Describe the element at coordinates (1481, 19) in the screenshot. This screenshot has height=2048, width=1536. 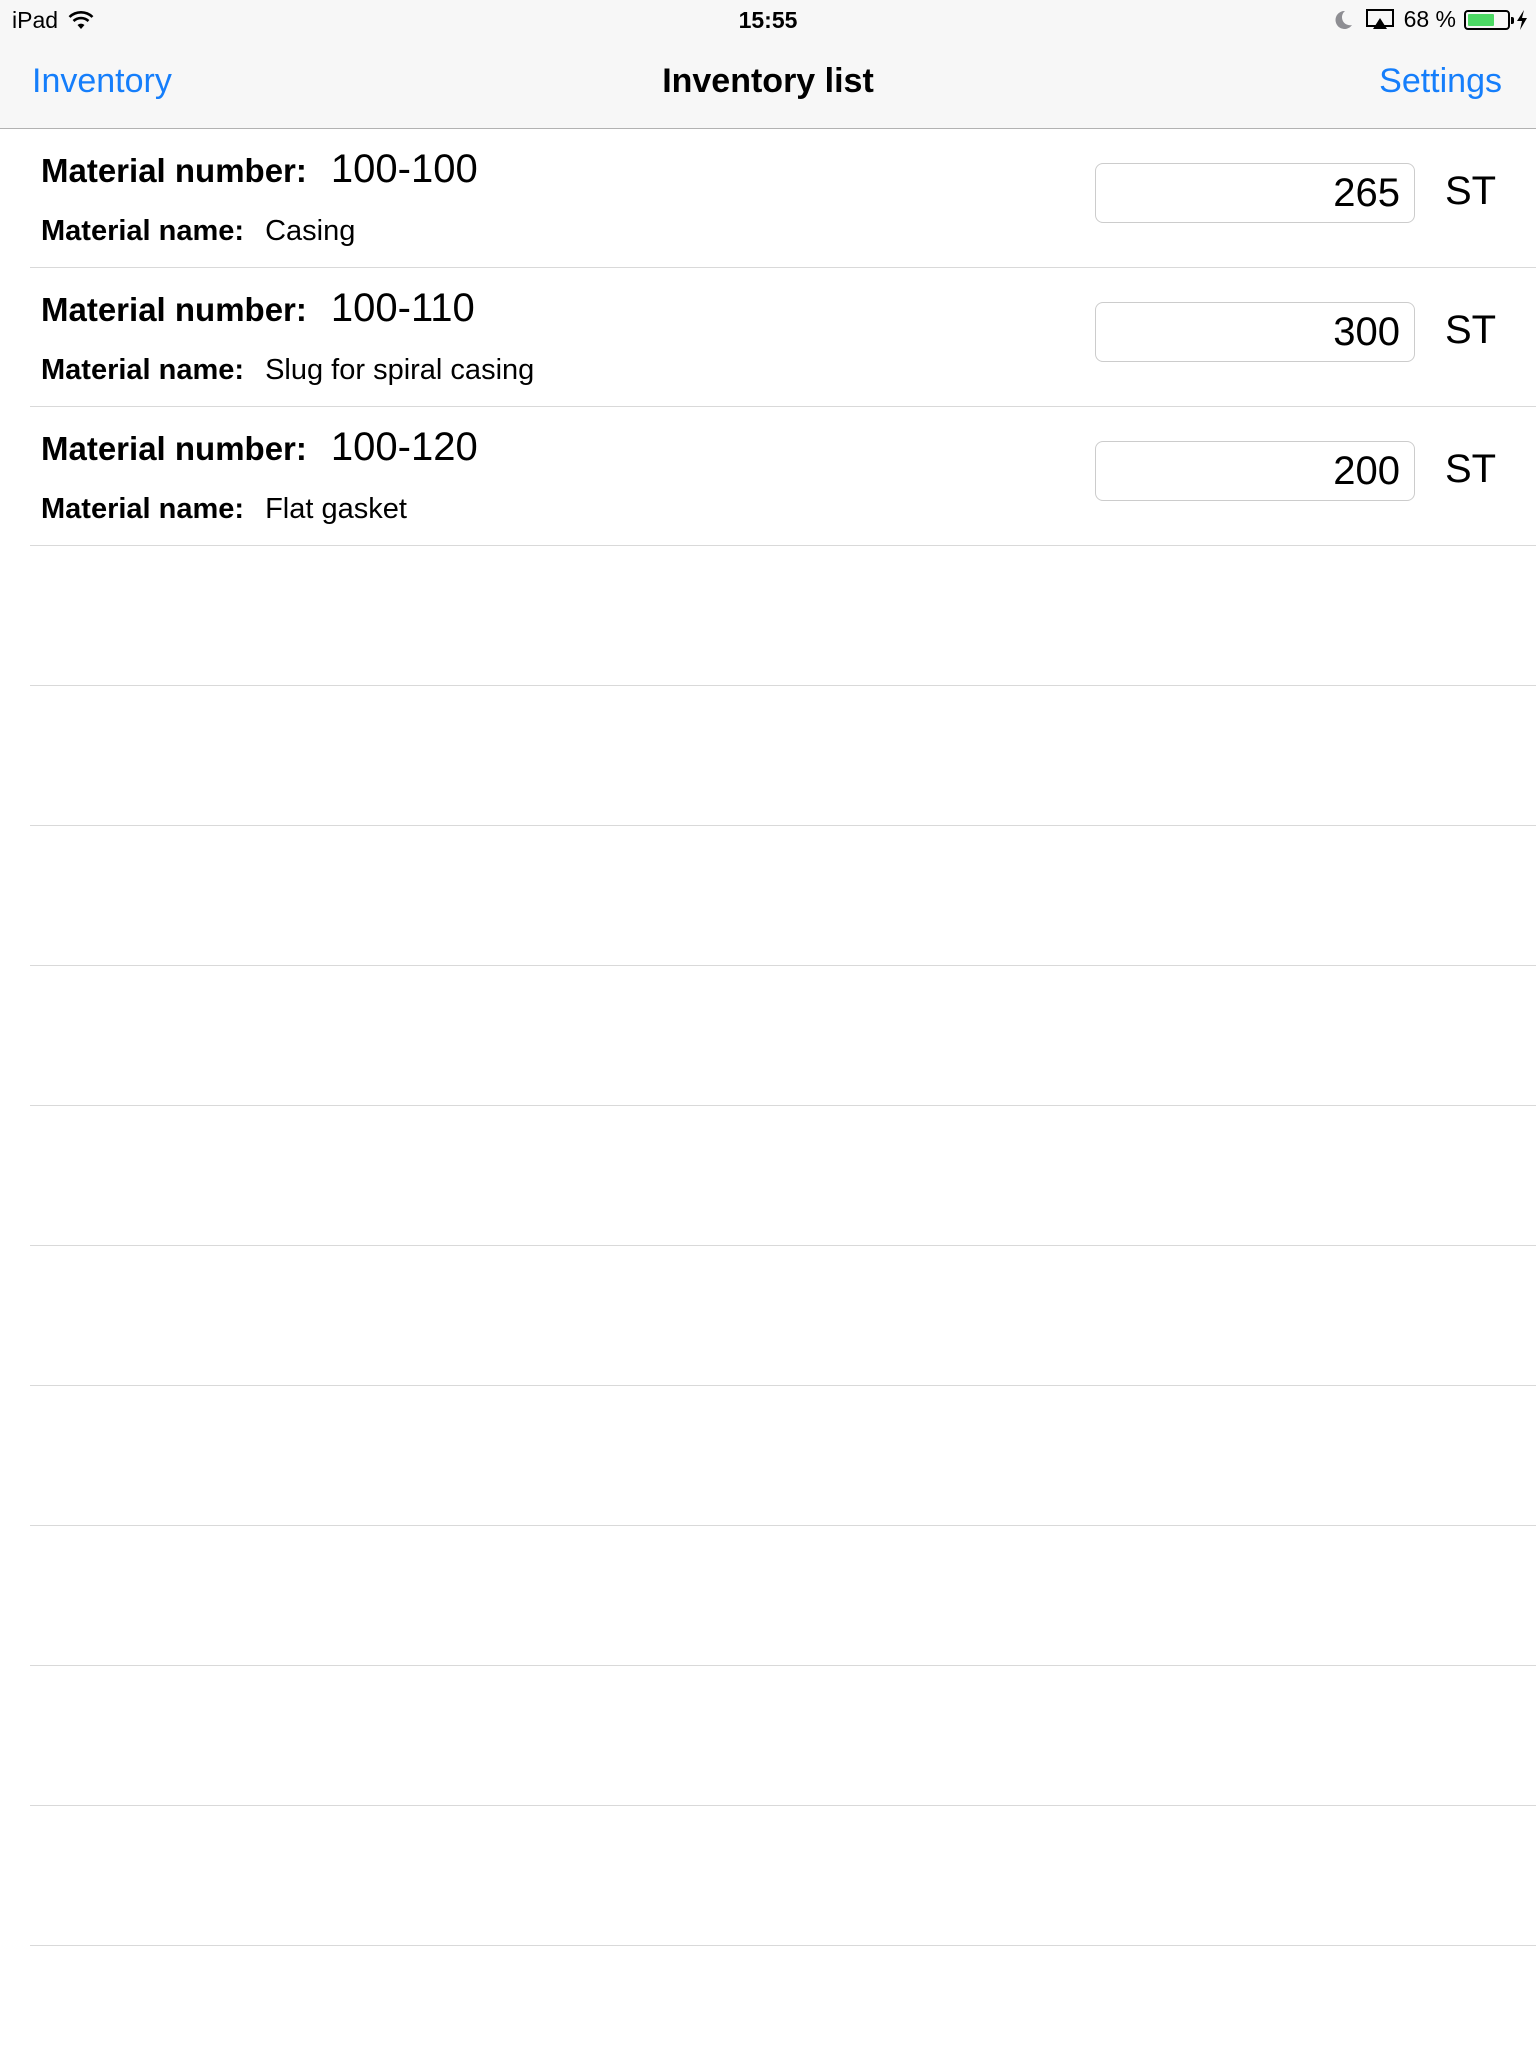
I see `battery-fill` at that location.